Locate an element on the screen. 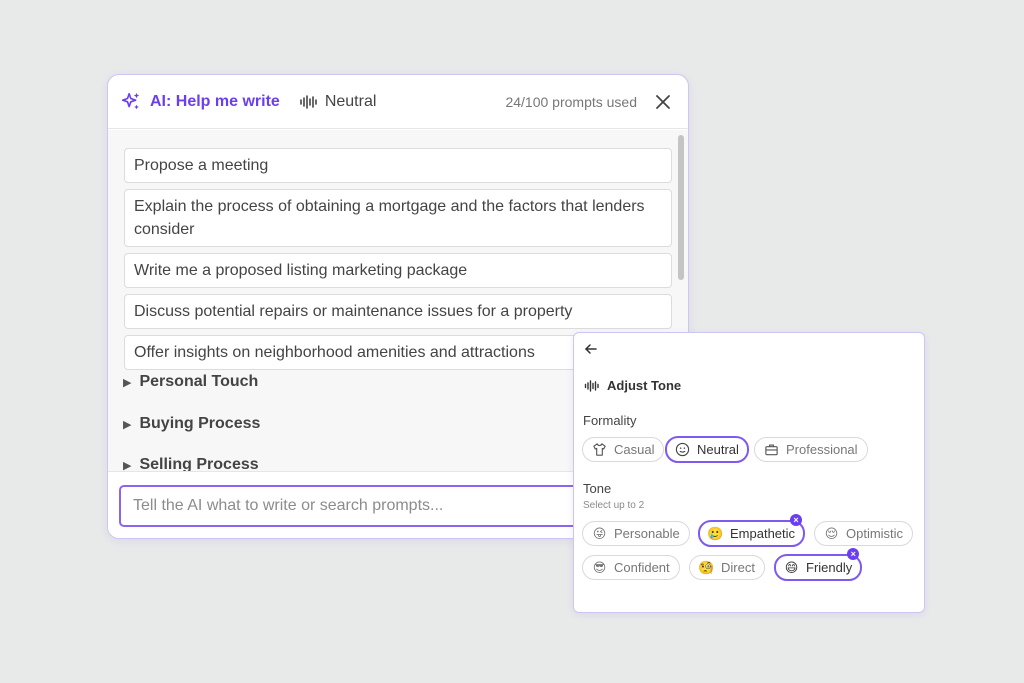 This screenshot has height=683, width=1024. tone-label: Tone is located at coordinates (597, 488).